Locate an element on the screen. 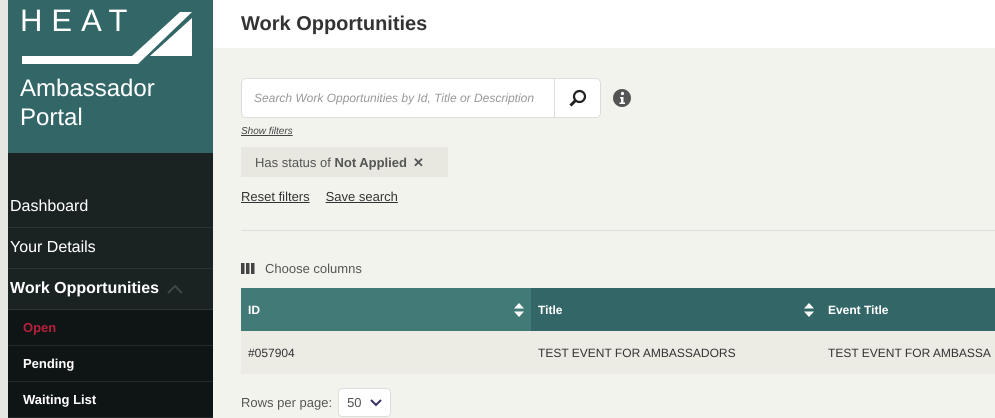 The height and width of the screenshot is (418, 995). search-bar: Search Work Opportunities by Id, Title or Description is located at coordinates (421, 98).